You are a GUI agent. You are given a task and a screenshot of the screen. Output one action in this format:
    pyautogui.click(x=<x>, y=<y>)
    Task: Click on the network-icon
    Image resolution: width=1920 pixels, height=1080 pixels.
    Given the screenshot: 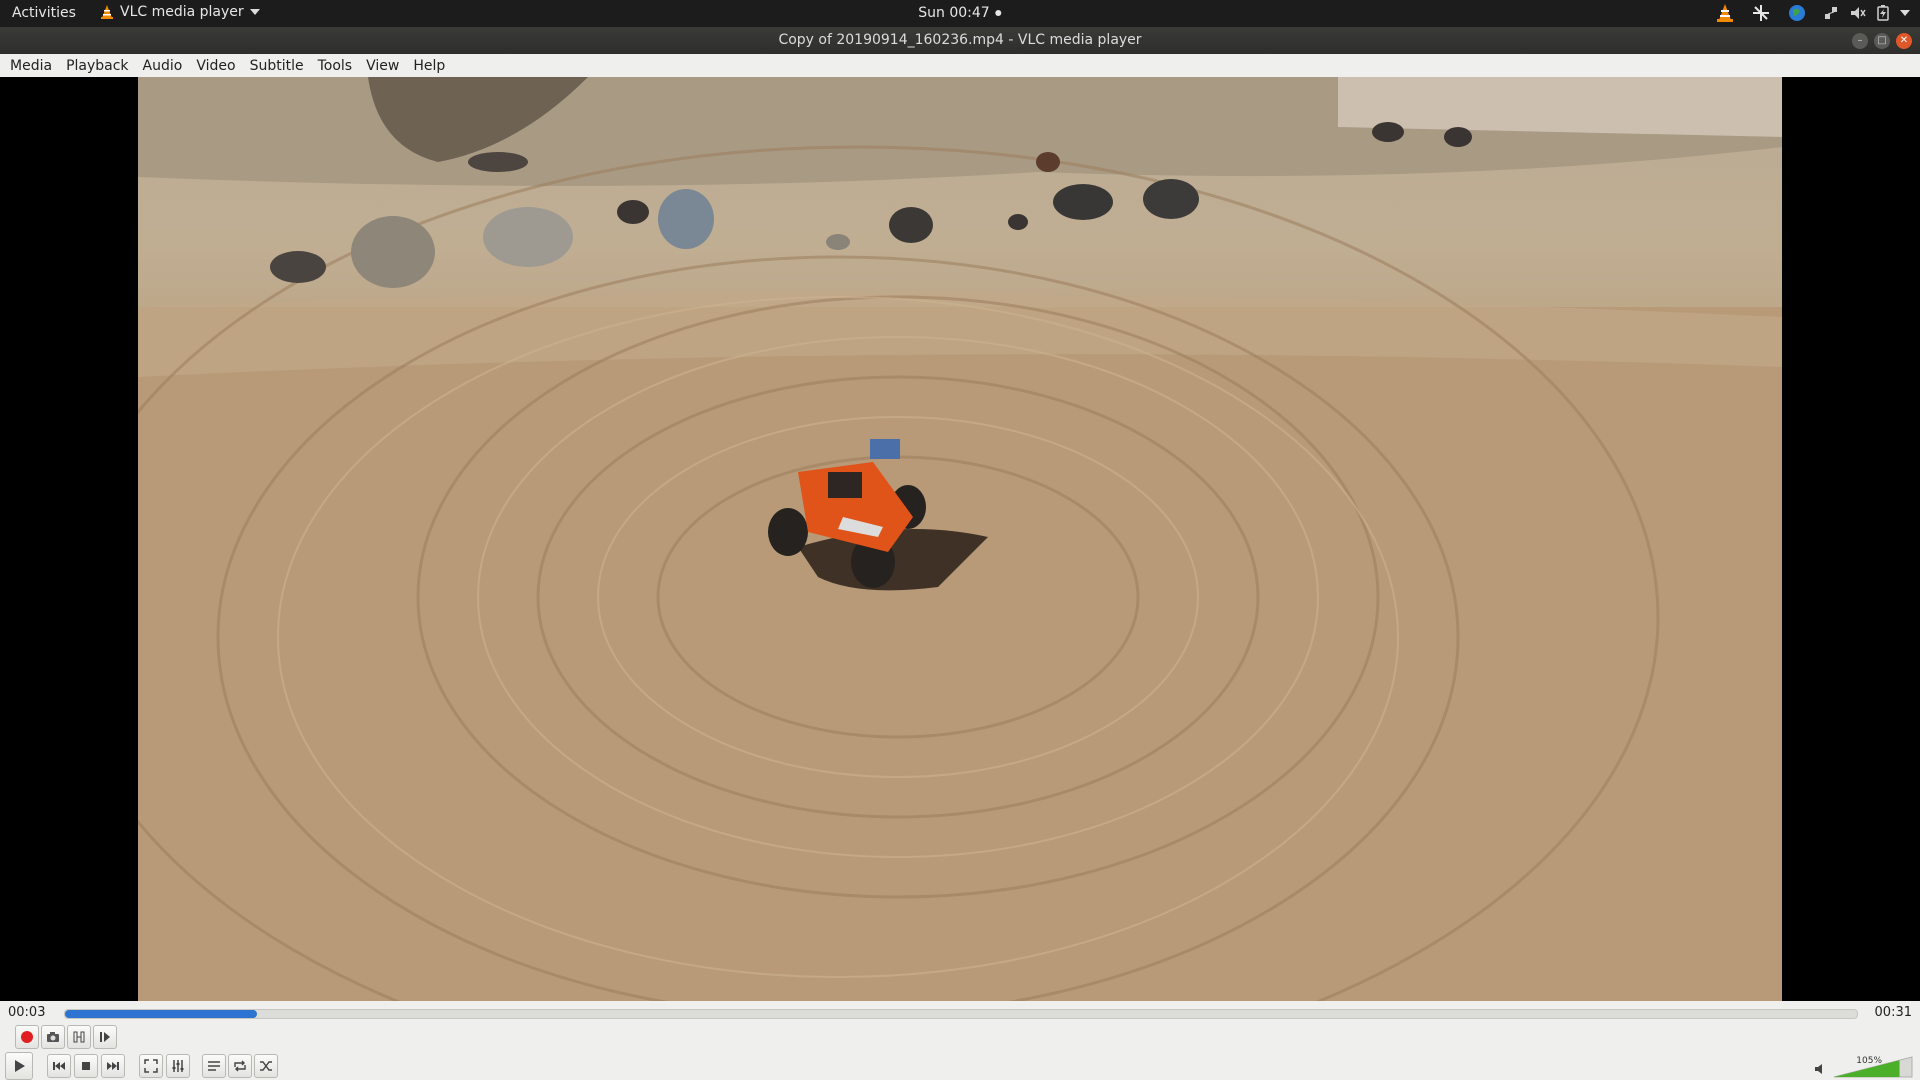 What is the action you would take?
    pyautogui.click(x=1831, y=13)
    